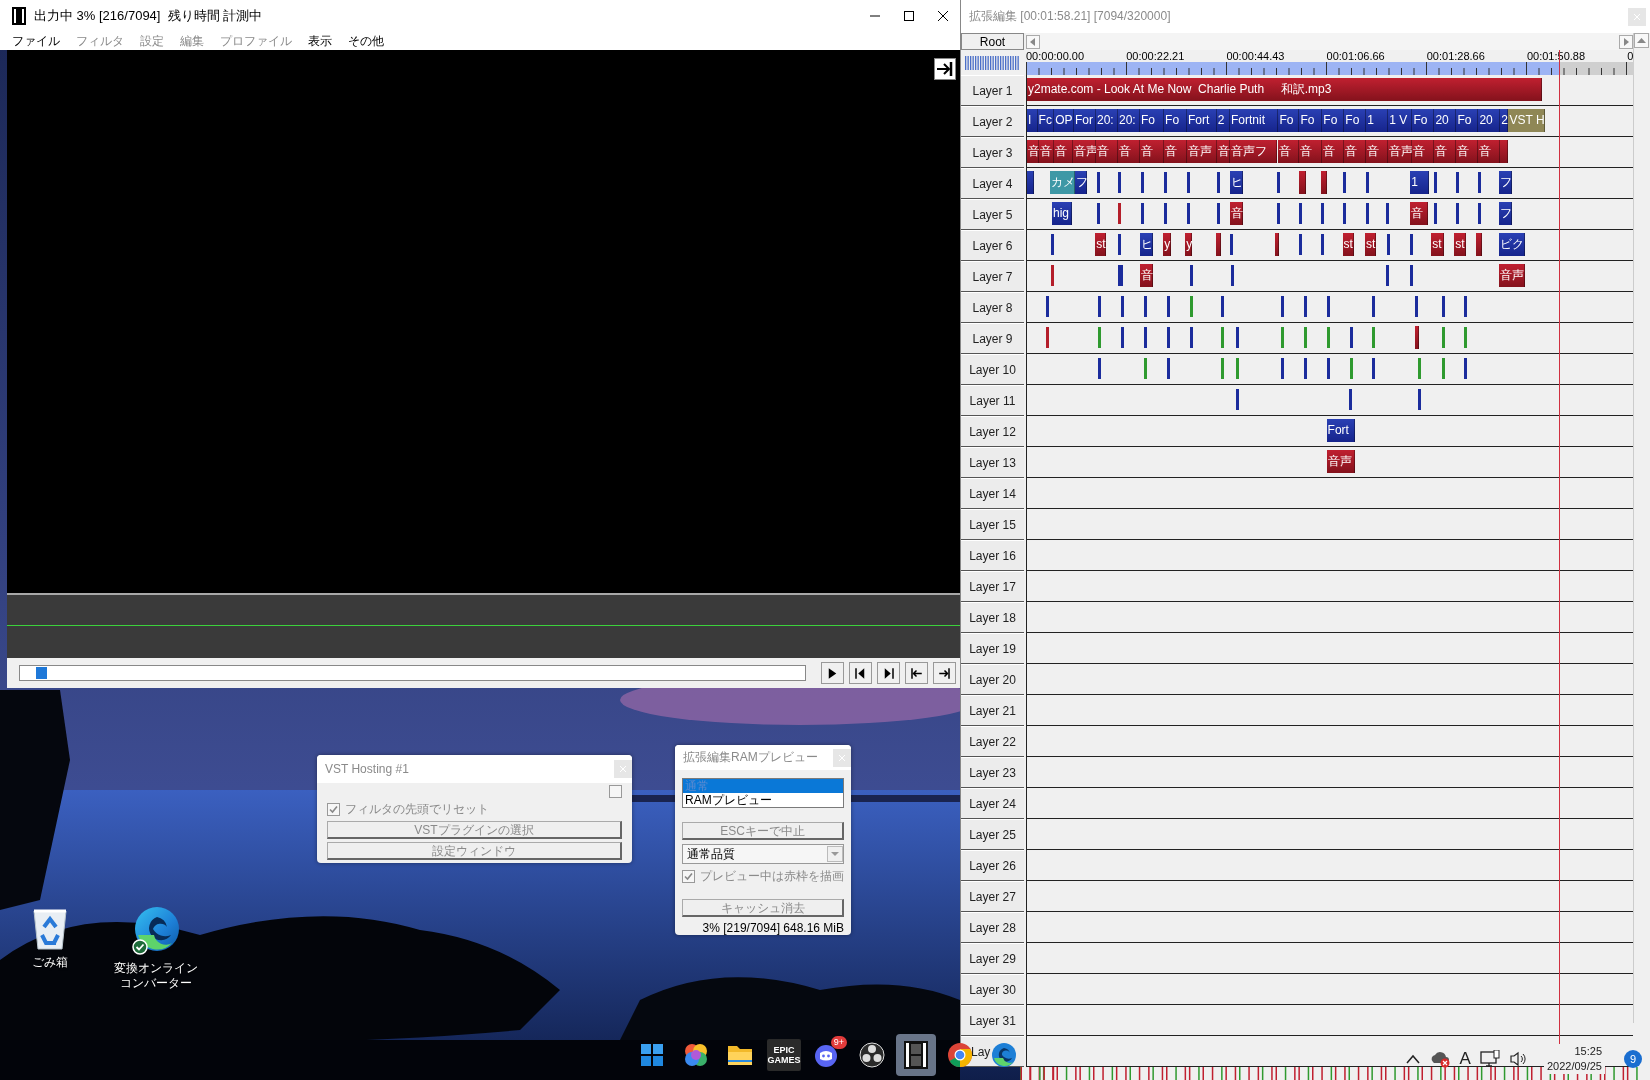  Describe the element at coordinates (1330, 68) in the screenshot. I see `time-ruler` at that location.